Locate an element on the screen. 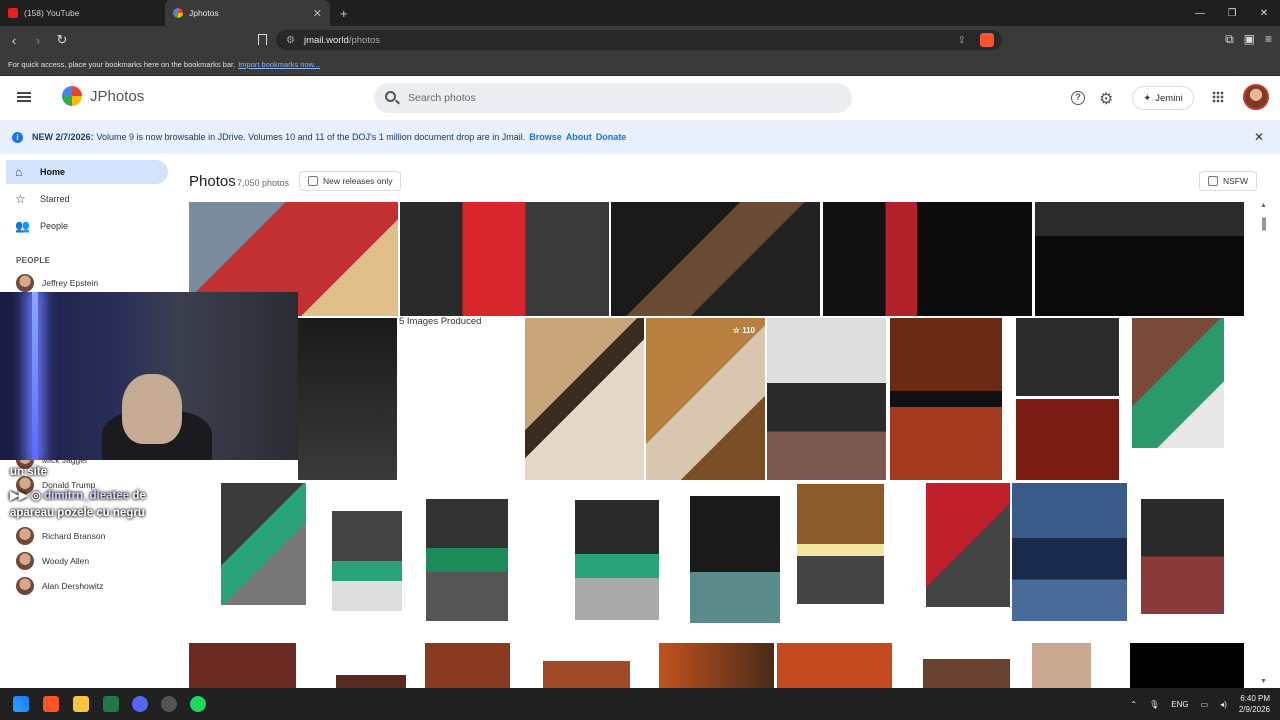  sidebar-item-people: 👥 People is located at coordinates (87, 226).